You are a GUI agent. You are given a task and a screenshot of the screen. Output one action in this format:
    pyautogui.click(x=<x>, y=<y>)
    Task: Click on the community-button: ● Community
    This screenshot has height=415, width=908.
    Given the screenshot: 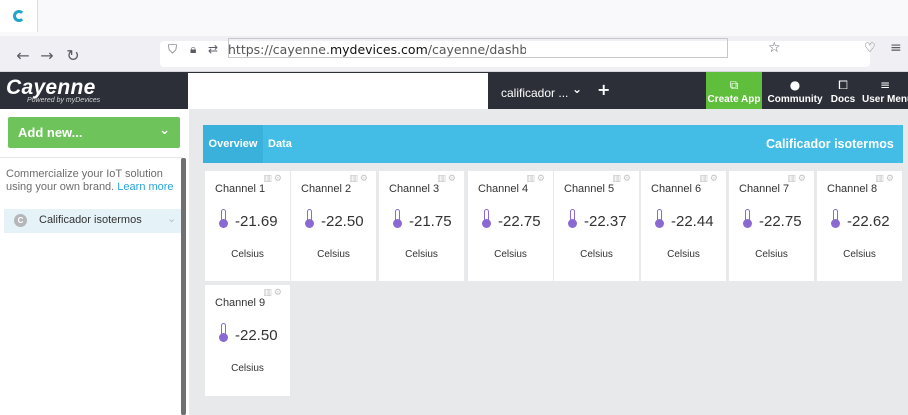 What is the action you would take?
    pyautogui.click(x=795, y=90)
    